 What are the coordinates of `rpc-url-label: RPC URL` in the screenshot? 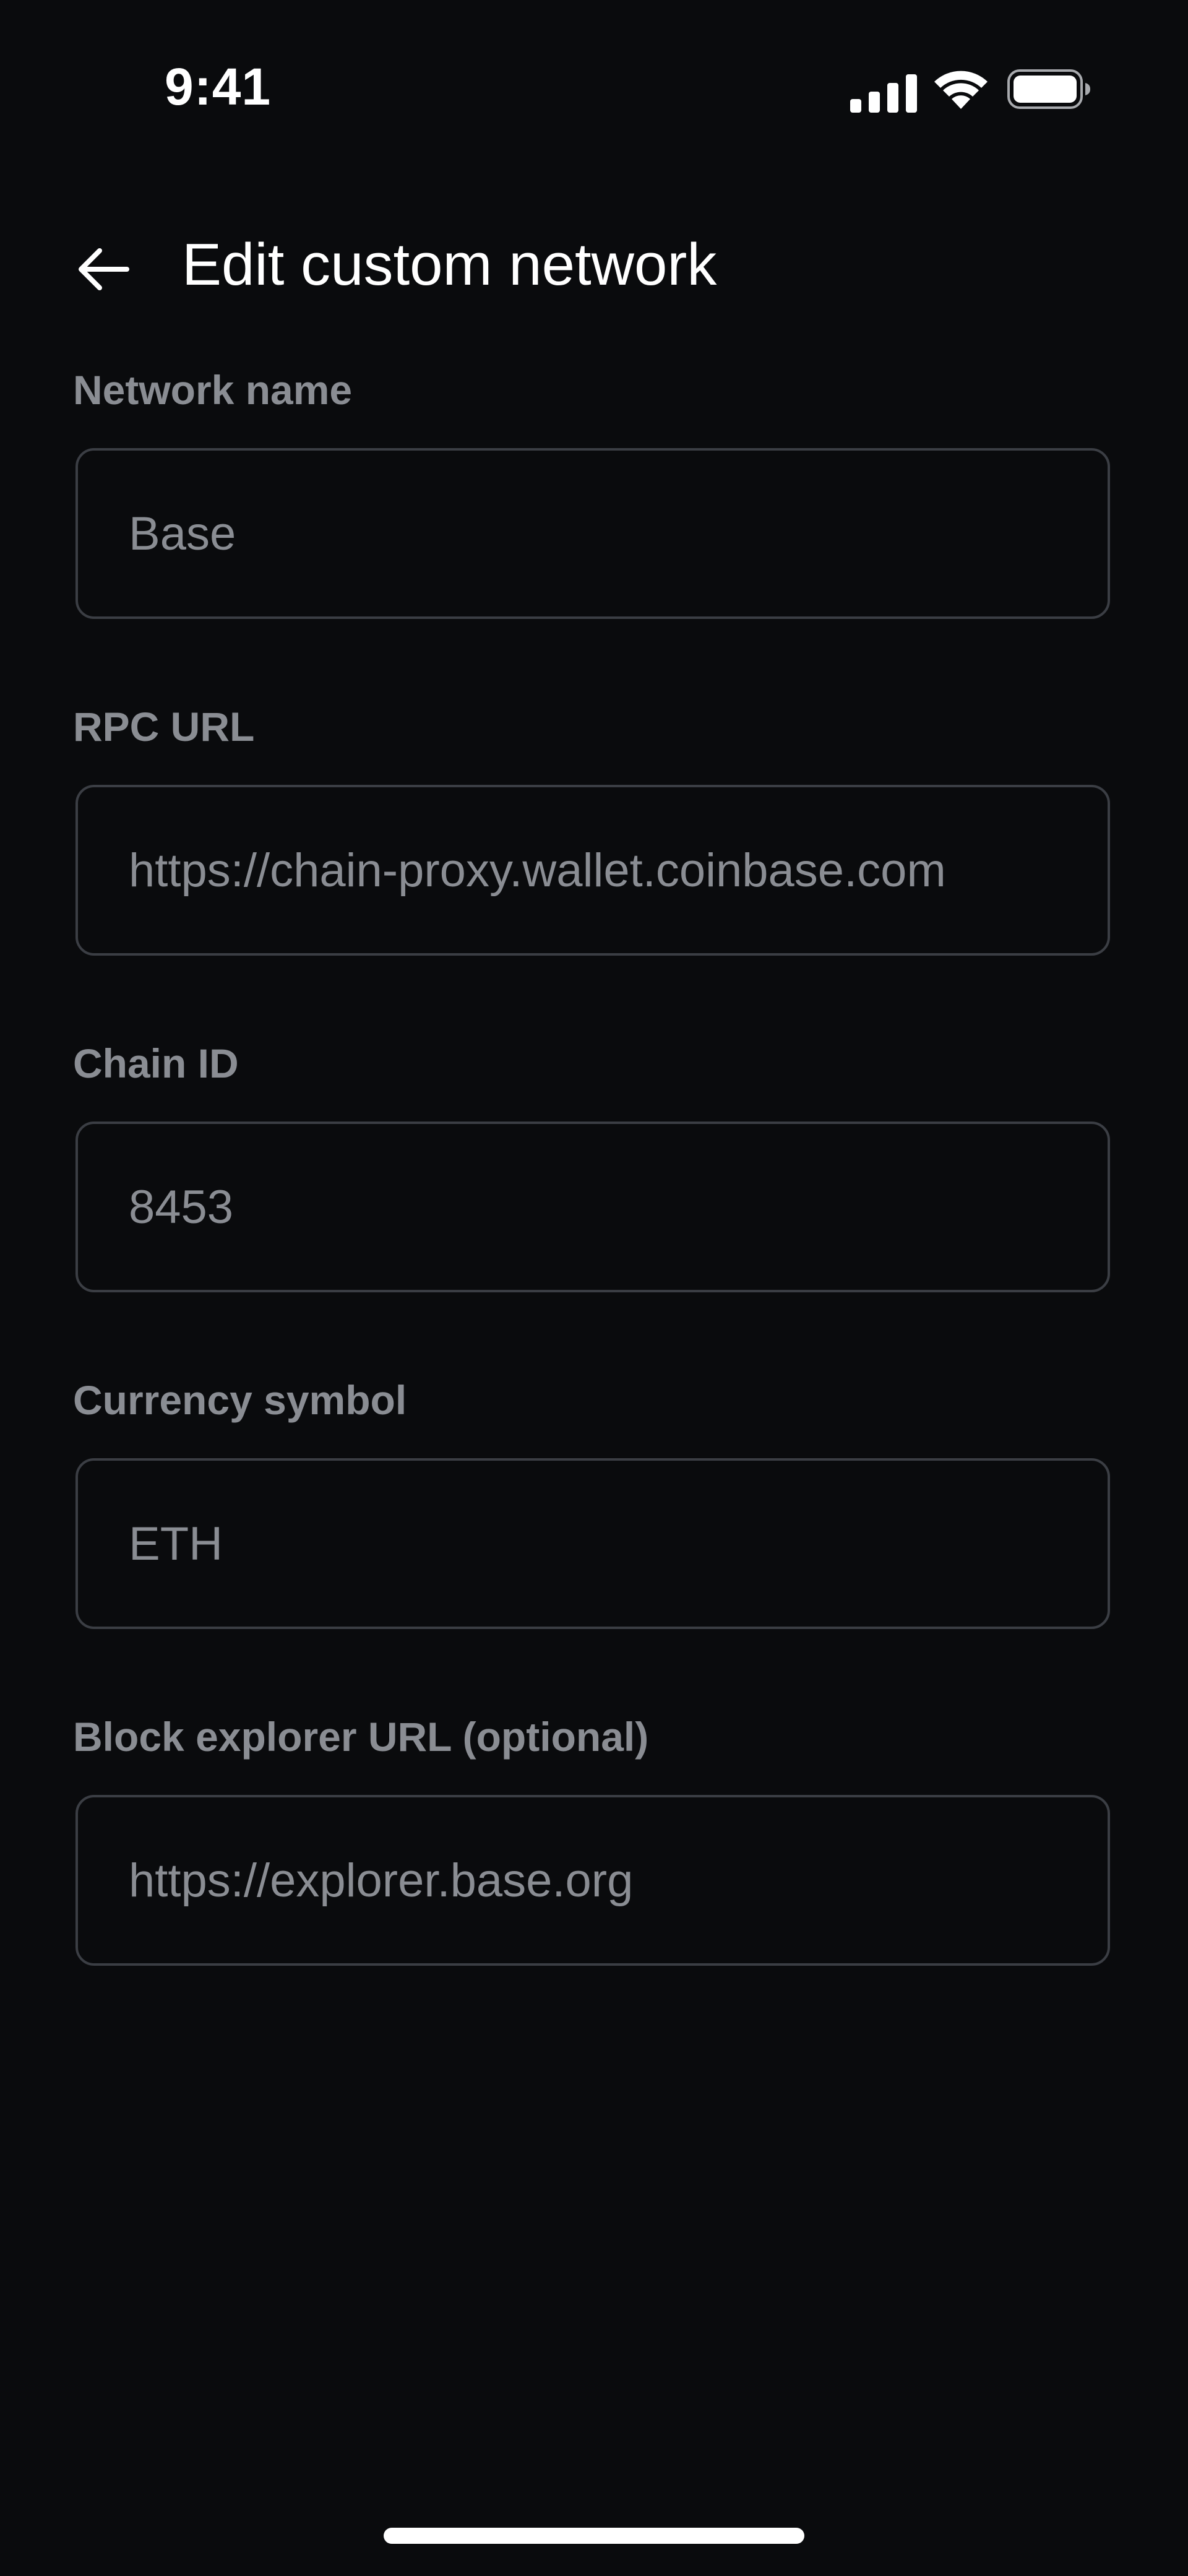 It's located at (164, 727).